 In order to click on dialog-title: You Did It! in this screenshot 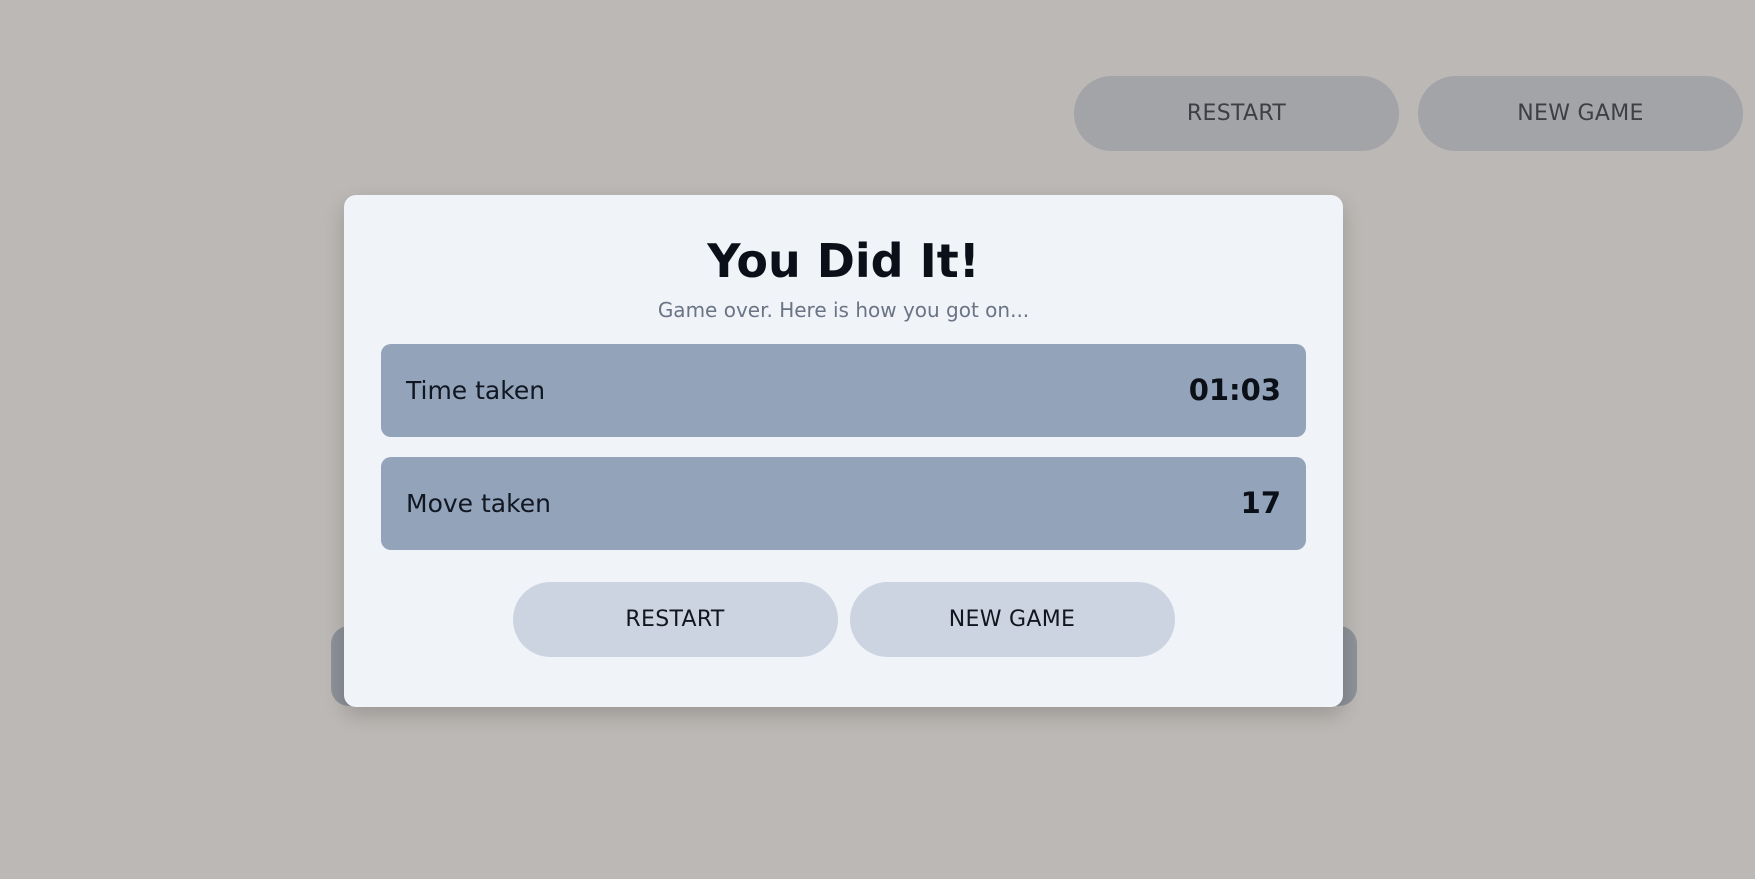, I will do `click(843, 261)`.